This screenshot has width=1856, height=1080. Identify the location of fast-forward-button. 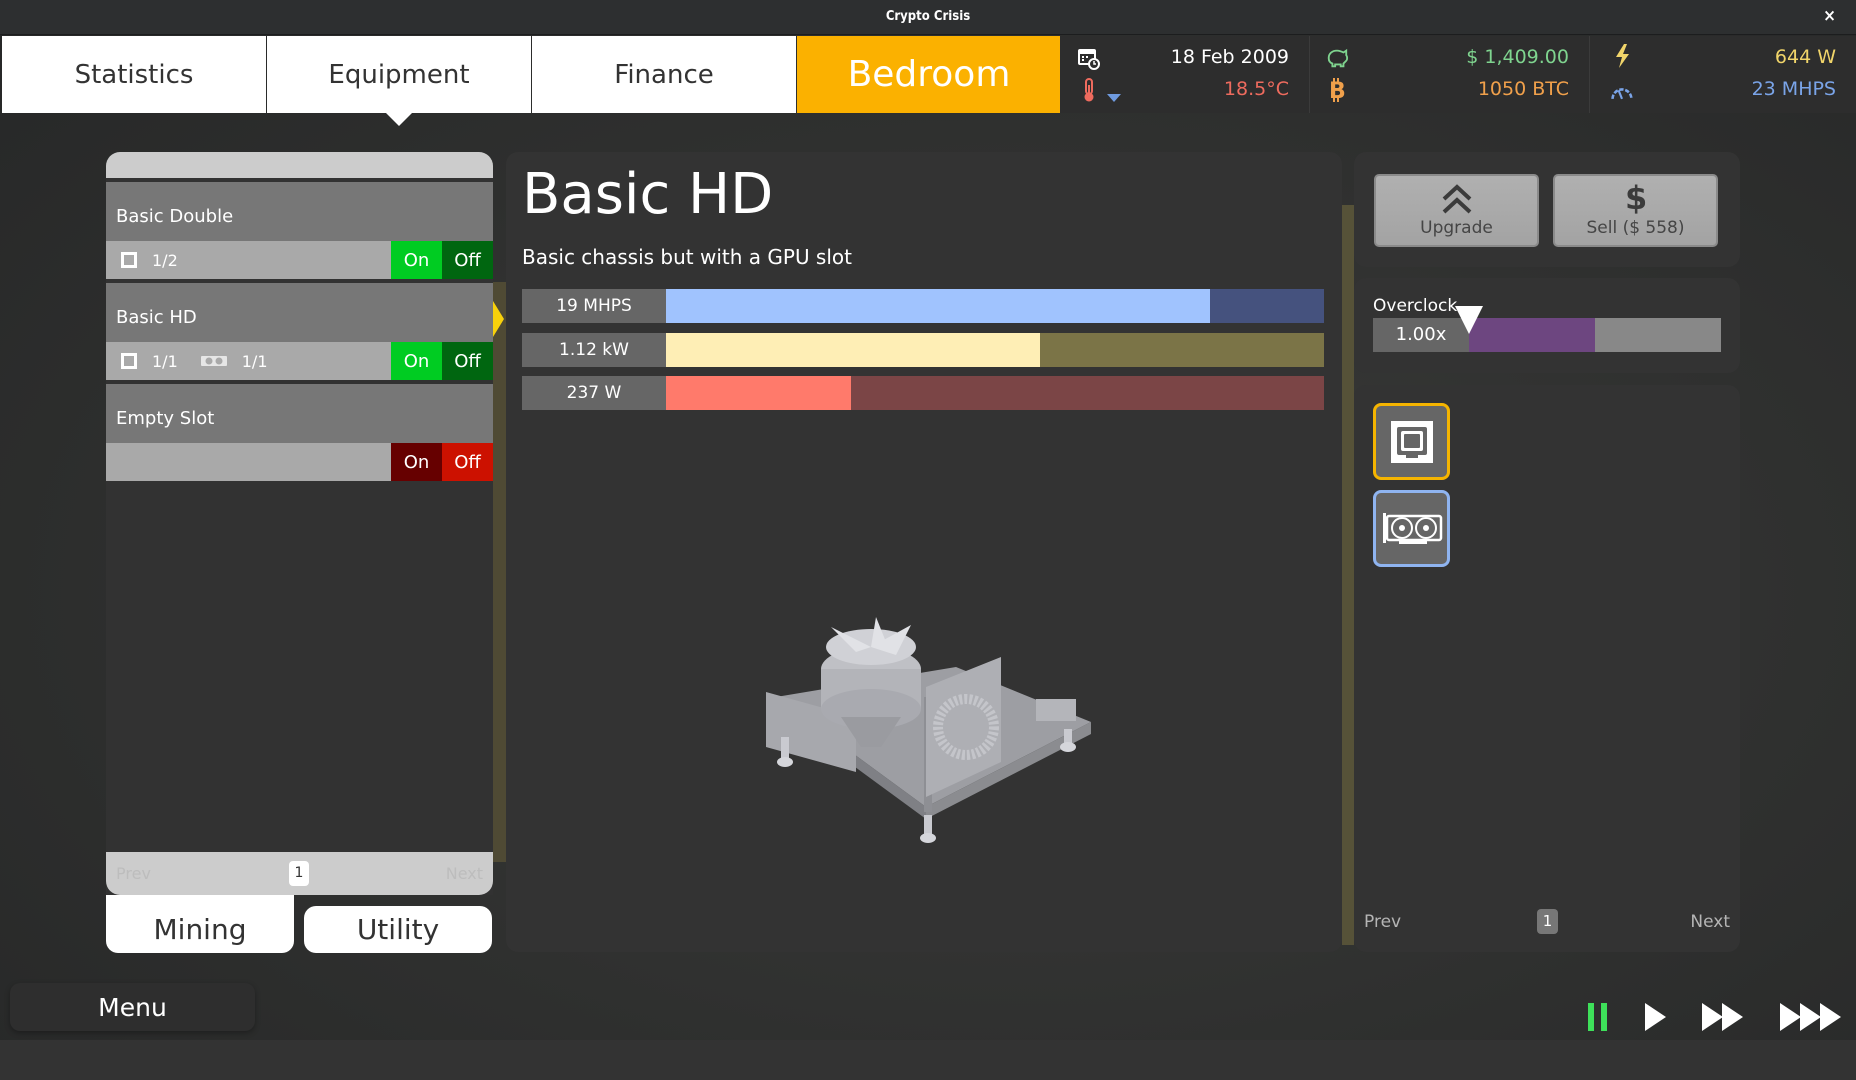
(1723, 1017).